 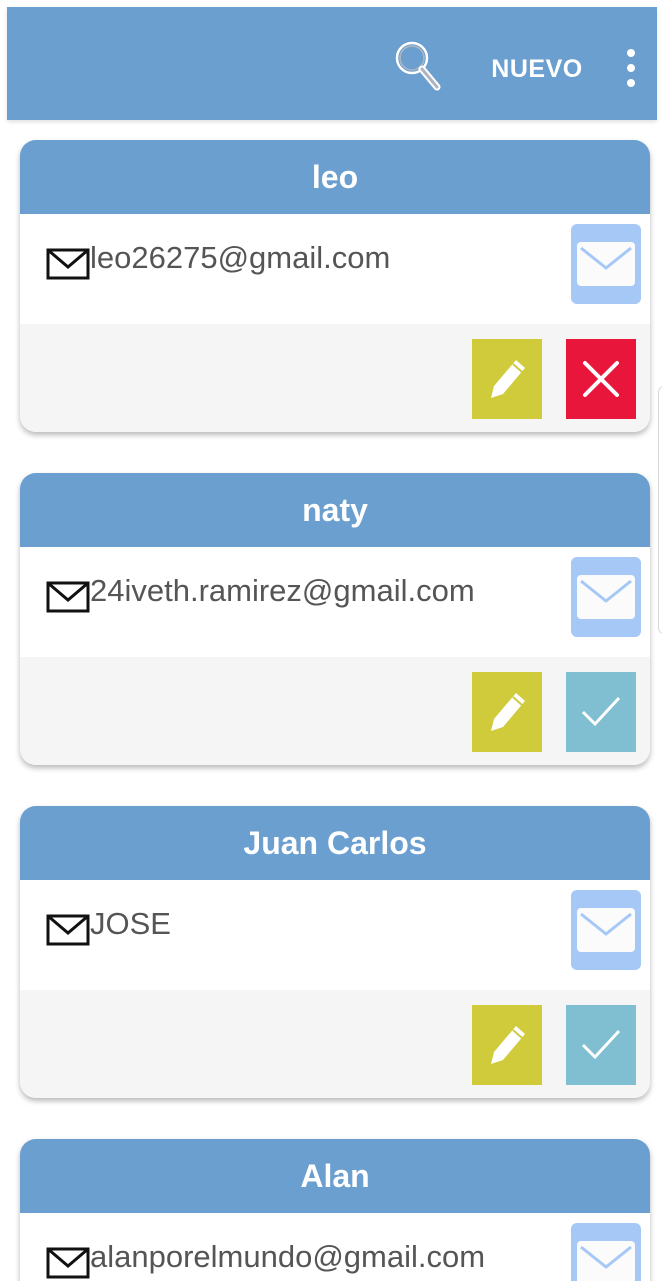 I want to click on contact-email: leo26275@gmail.com, so click(x=240, y=257).